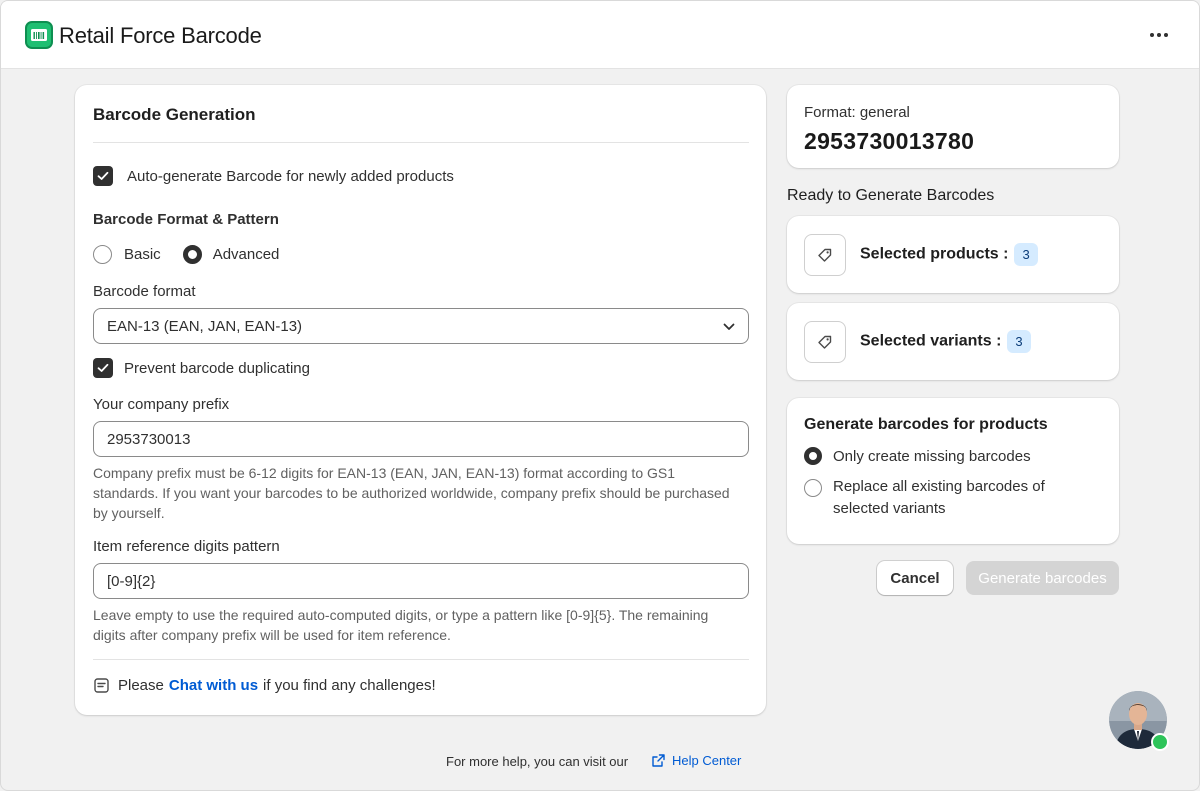 Image resolution: width=1200 pixels, height=791 pixels. I want to click on radio-advanced-label: Advanced, so click(246, 254).